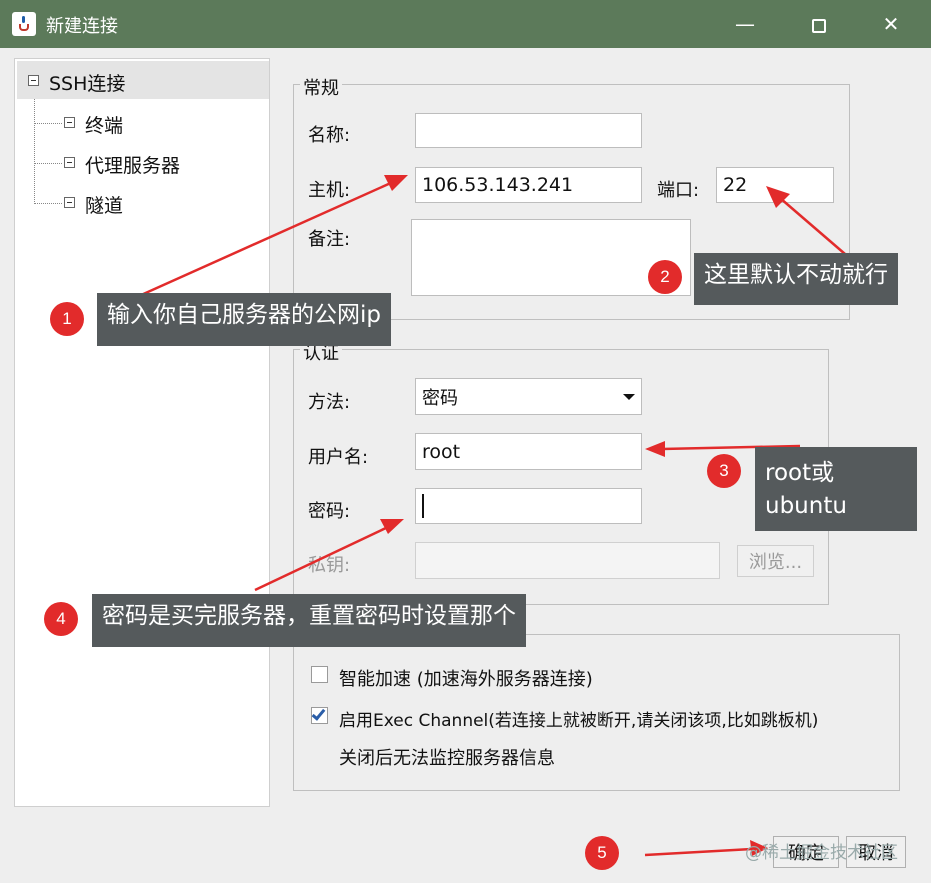 The image size is (931, 883). I want to click on annotation-callout-4: 密码是买完服务器，重置密码时设置那个, so click(309, 620).